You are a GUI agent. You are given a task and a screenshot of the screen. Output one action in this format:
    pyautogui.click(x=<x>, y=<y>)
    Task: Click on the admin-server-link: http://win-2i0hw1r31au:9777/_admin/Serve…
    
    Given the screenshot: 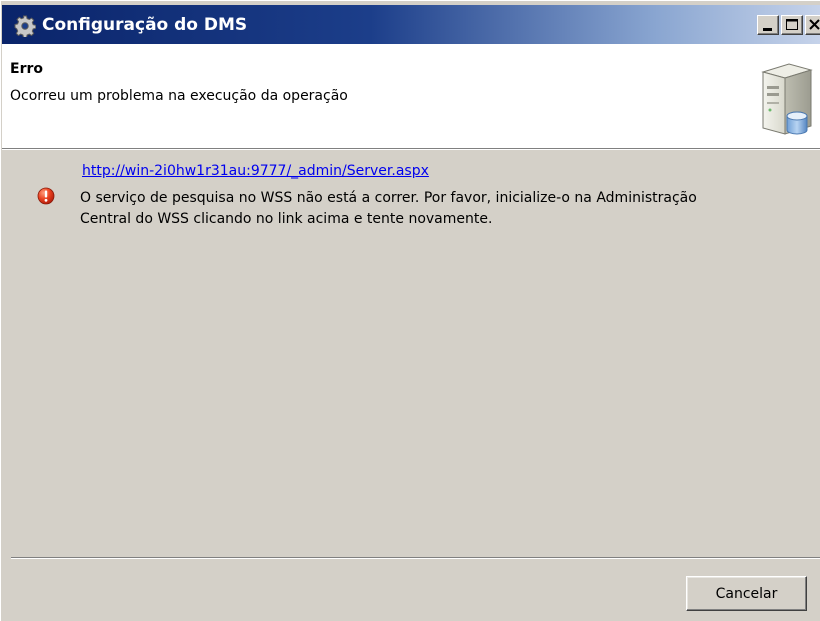 What is the action you would take?
    pyautogui.click(x=255, y=171)
    